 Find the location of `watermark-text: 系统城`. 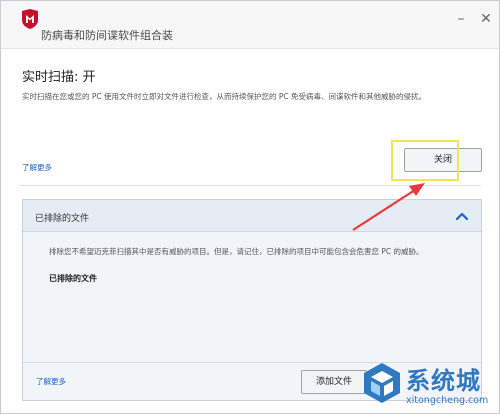

watermark-text: 系统城 is located at coordinates (443, 381).